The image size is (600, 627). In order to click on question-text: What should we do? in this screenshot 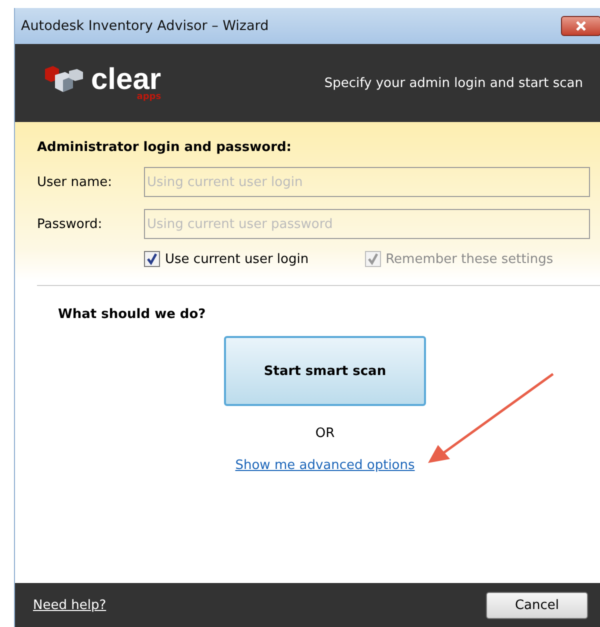, I will do `click(132, 314)`.